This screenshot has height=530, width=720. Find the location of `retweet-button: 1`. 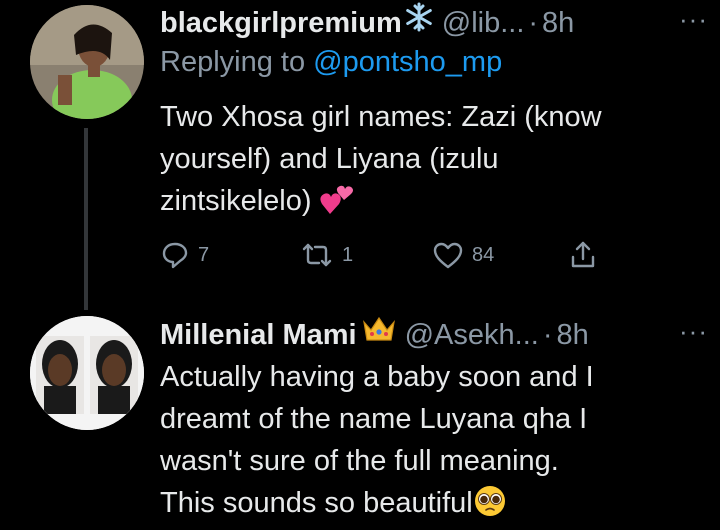

retweet-button: 1 is located at coordinates (326, 255).